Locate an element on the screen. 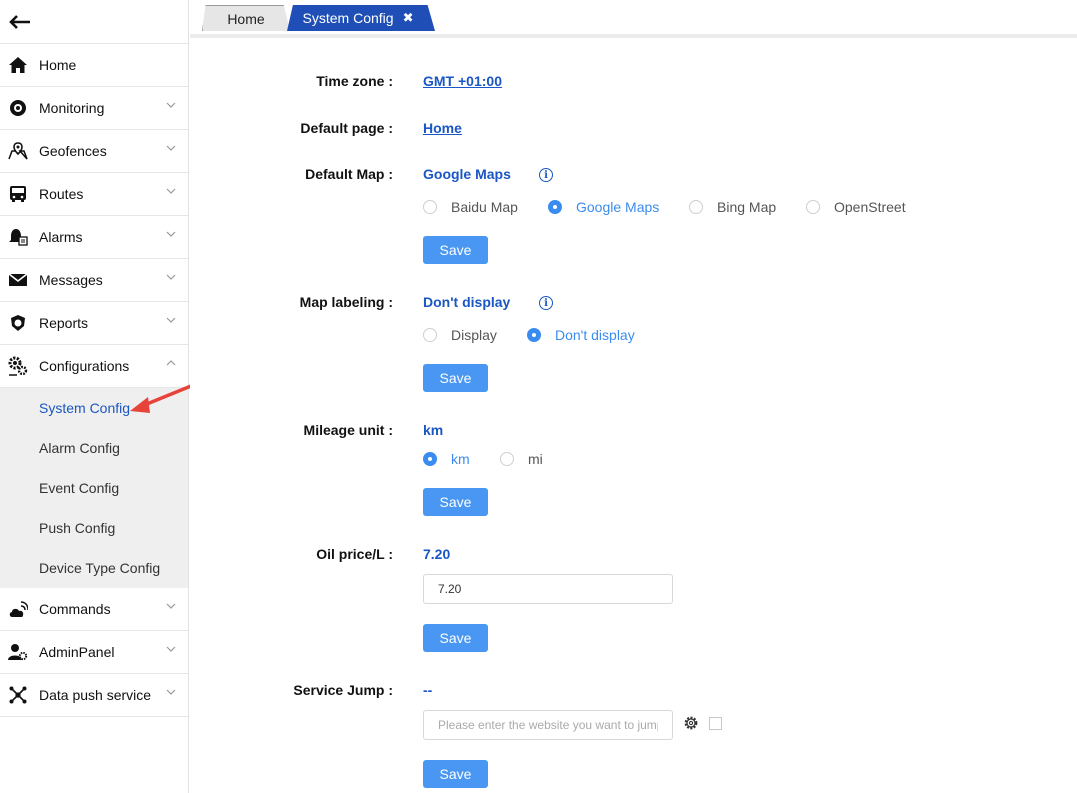 The height and width of the screenshot is (793, 1077). service-jump-checkbox is located at coordinates (715, 723).